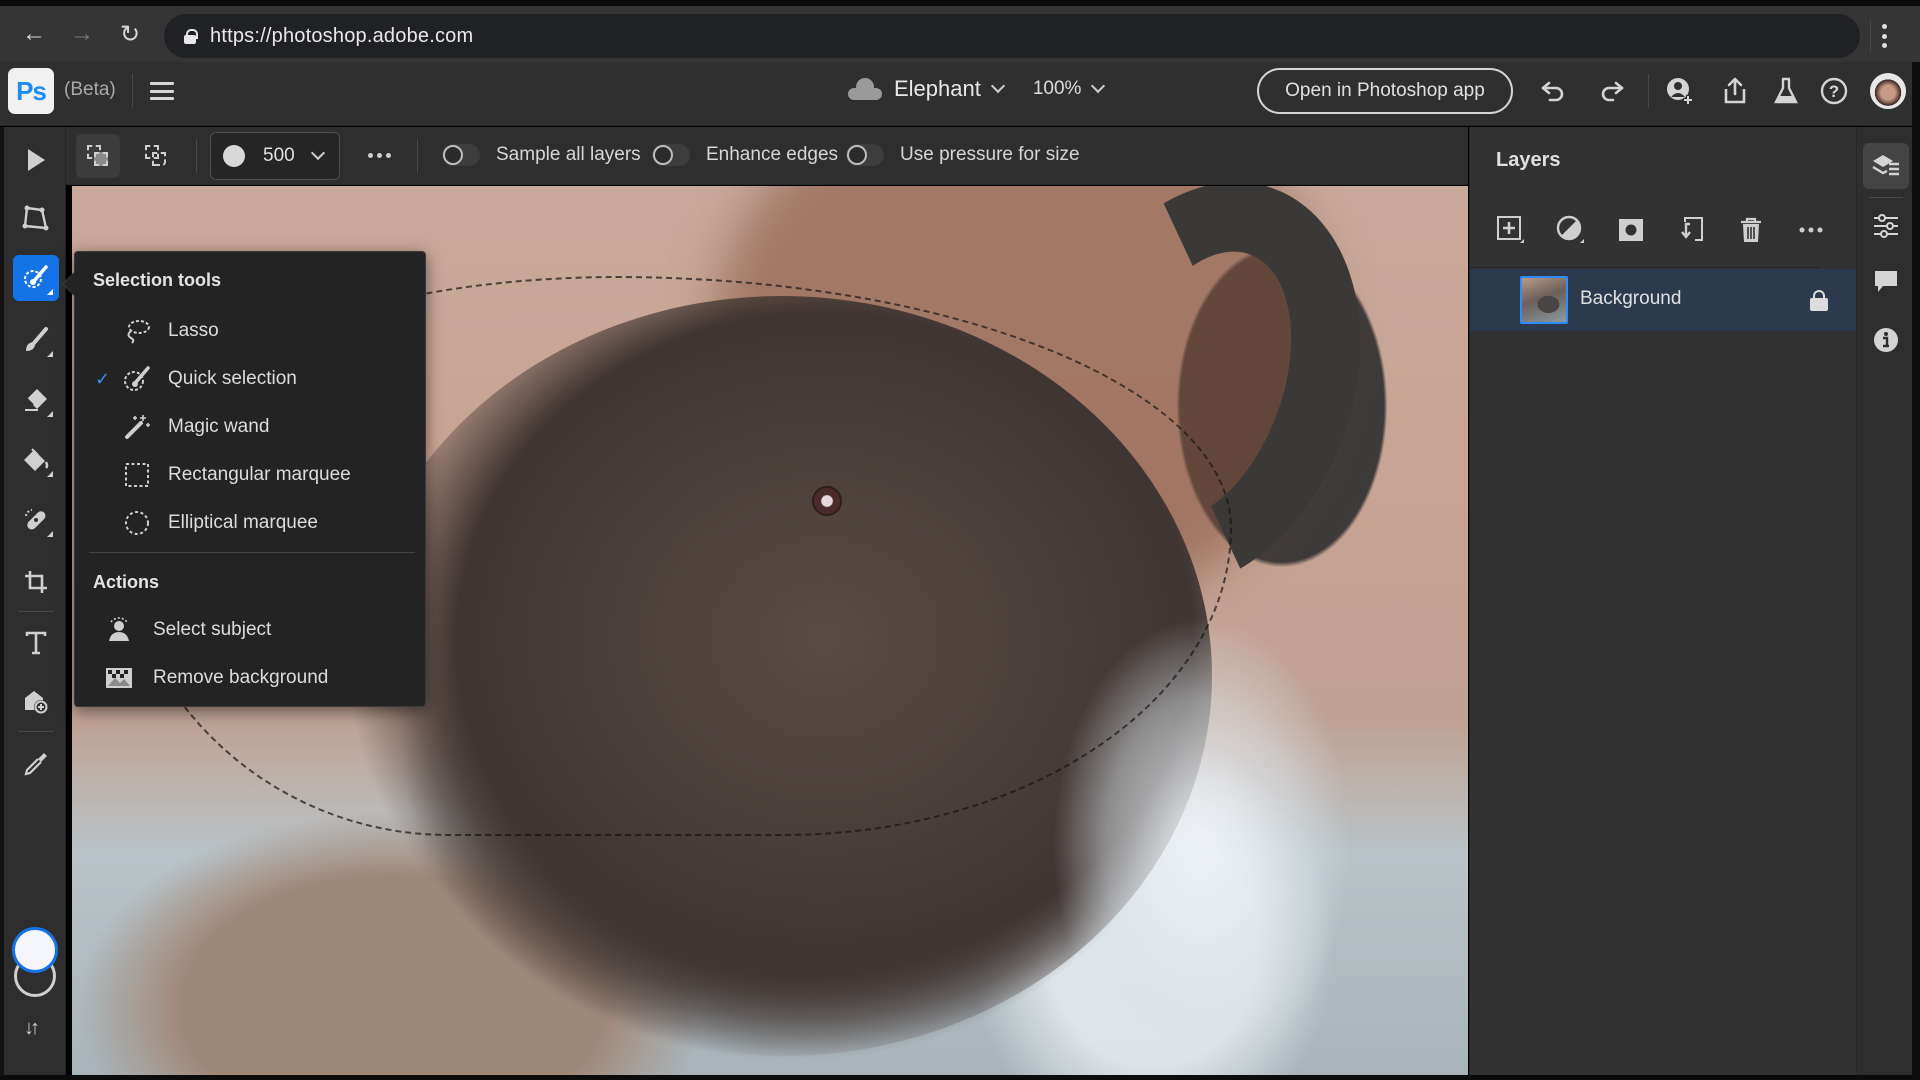 The height and width of the screenshot is (1080, 1920). I want to click on clip-to-below-icon, so click(1691, 230).